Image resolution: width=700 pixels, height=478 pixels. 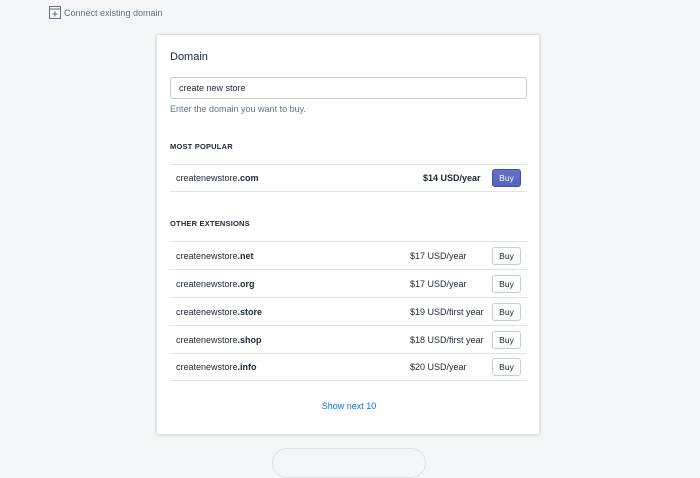 What do you see at coordinates (349, 463) in the screenshot?
I see `bottom-footer-pill` at bounding box center [349, 463].